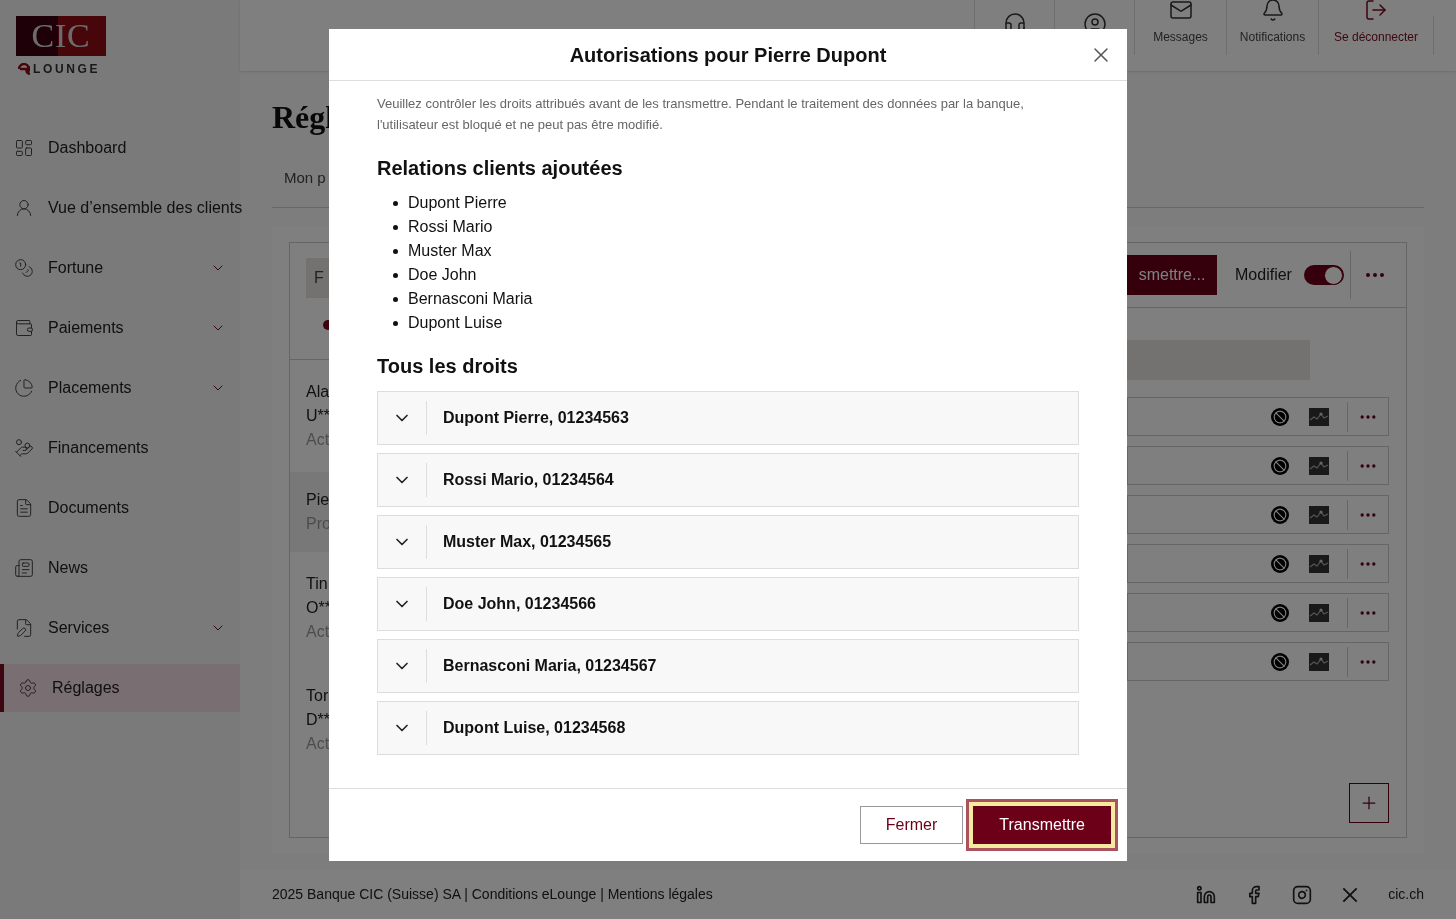  Describe the element at coordinates (120, 688) in the screenshot. I see `sidebar-item: Réglages` at that location.